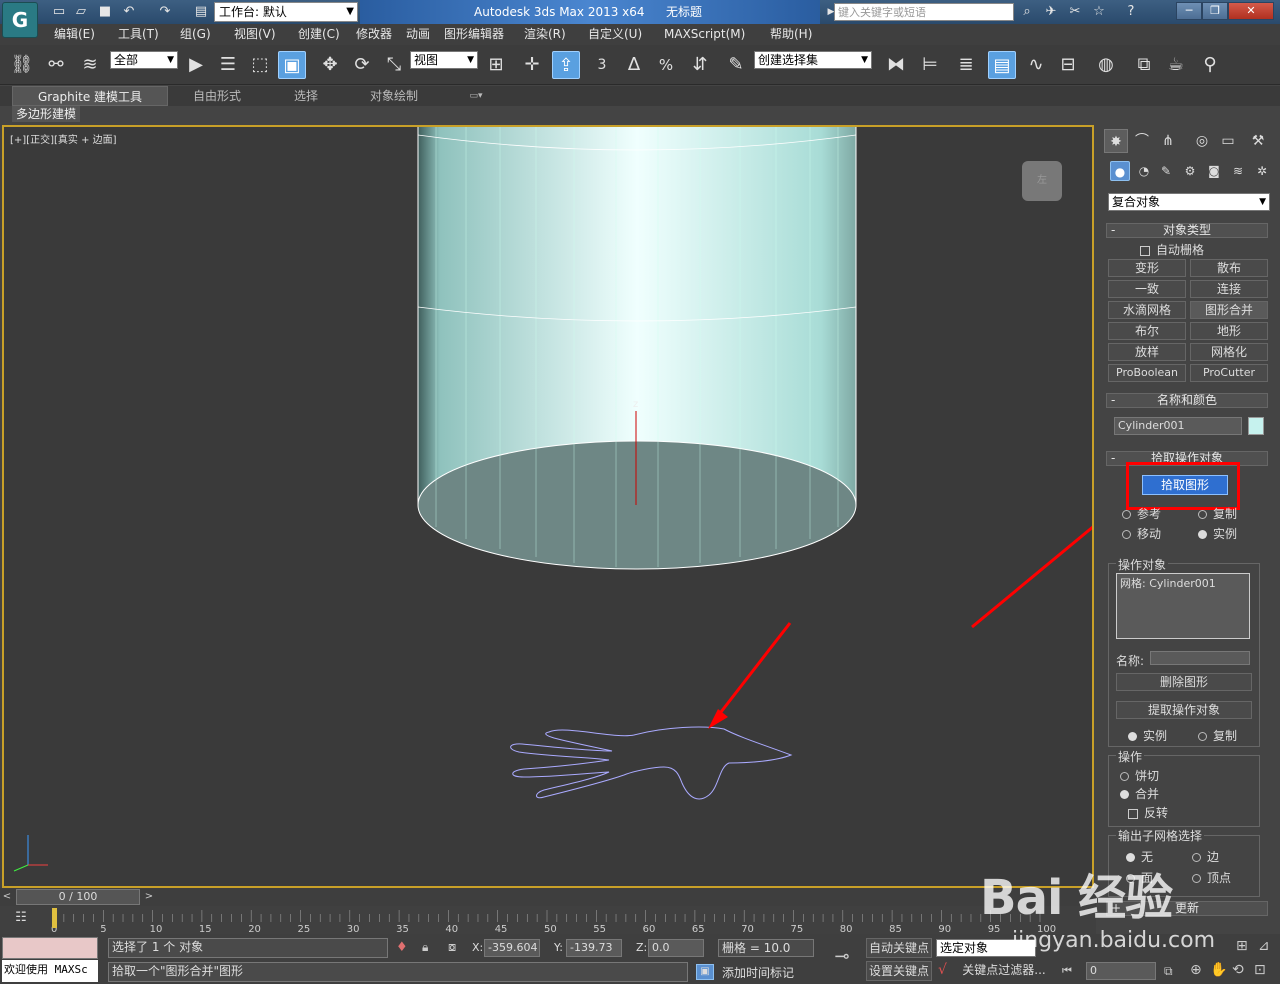 The height and width of the screenshot is (984, 1280). Describe the element at coordinates (452, 947) in the screenshot. I see `absolute-mode-icon: ⧇` at that location.